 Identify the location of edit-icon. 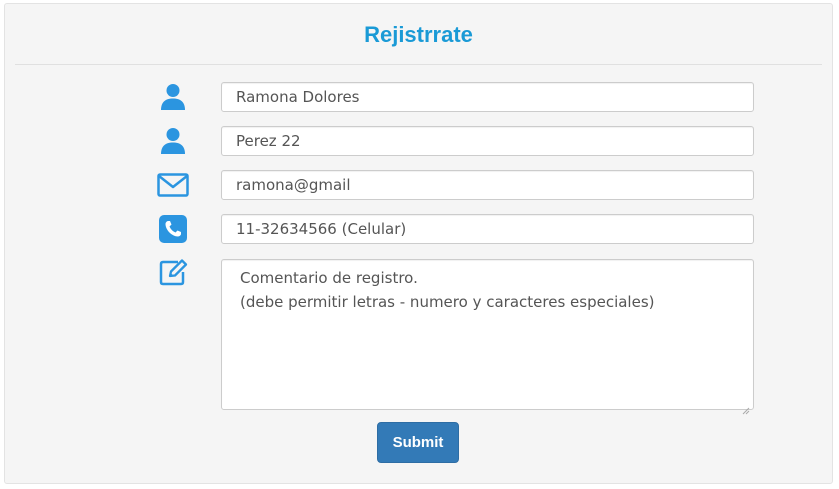
(173, 272).